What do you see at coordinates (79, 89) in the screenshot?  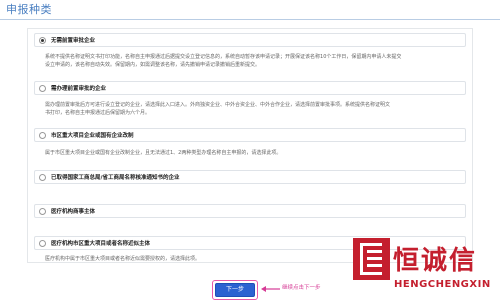 I see `option-label: 需办理前置审批的企业` at bounding box center [79, 89].